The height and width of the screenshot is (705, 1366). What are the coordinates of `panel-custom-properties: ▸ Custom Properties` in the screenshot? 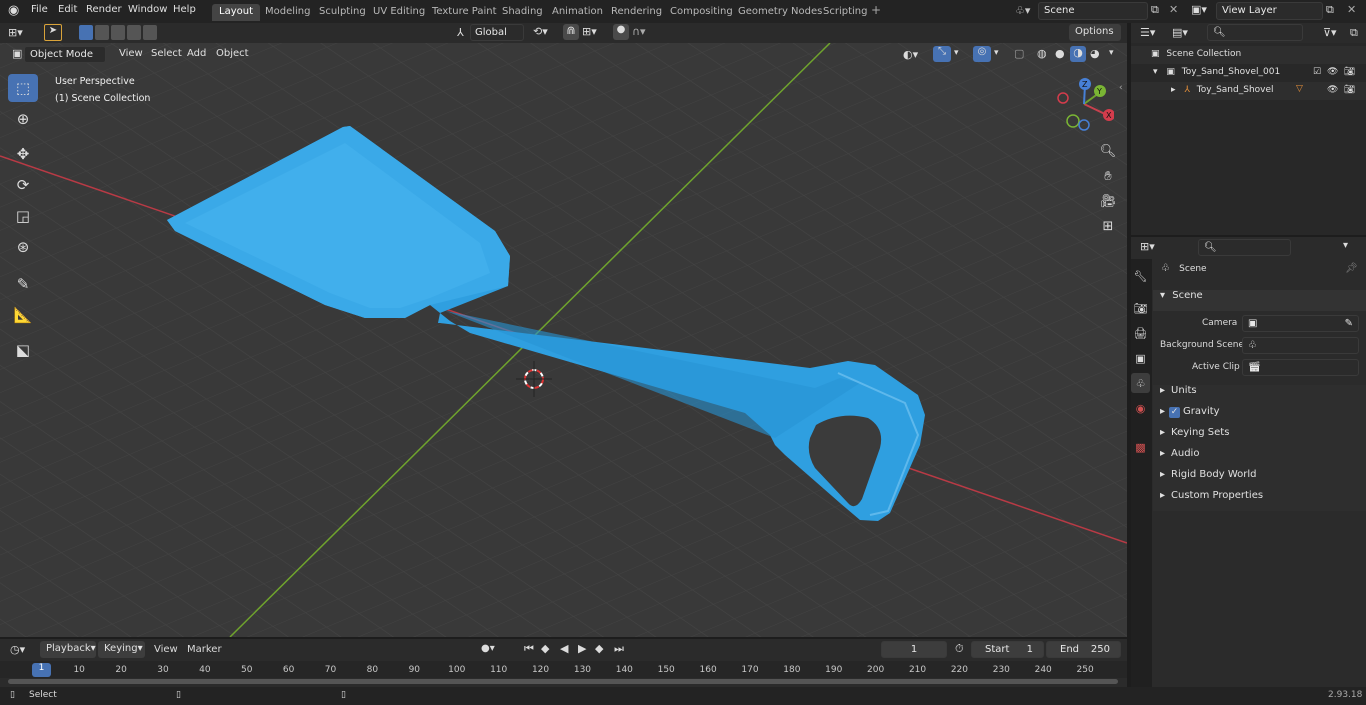 It's located at (1259, 500).